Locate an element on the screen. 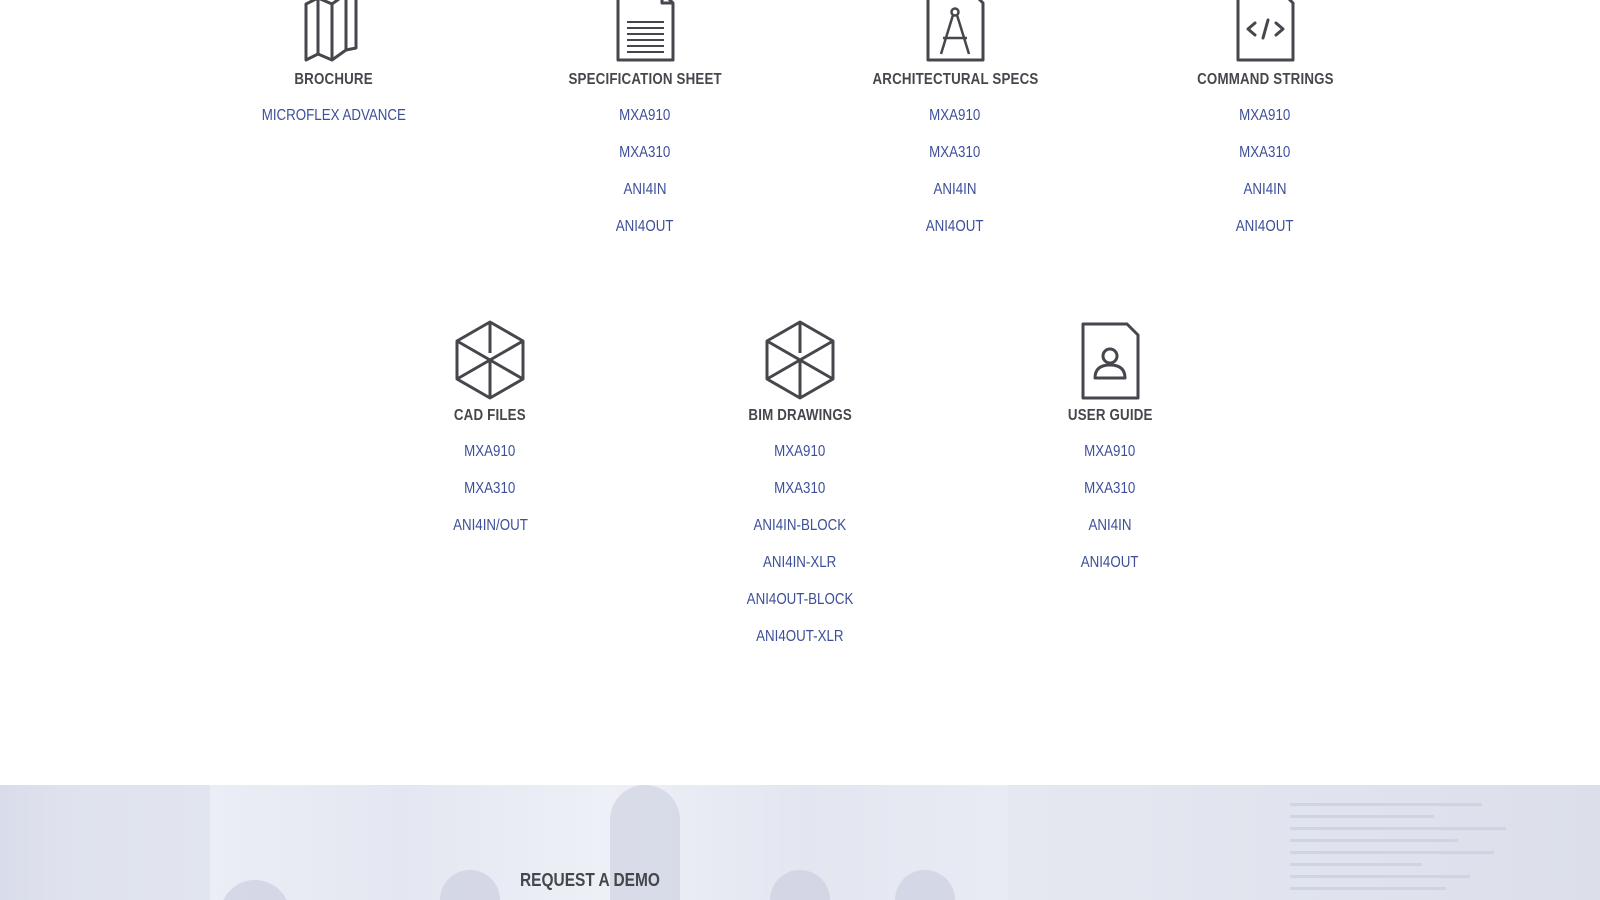 This screenshot has height=900, width=1600. document-lines-icon is located at coordinates (645, 31).